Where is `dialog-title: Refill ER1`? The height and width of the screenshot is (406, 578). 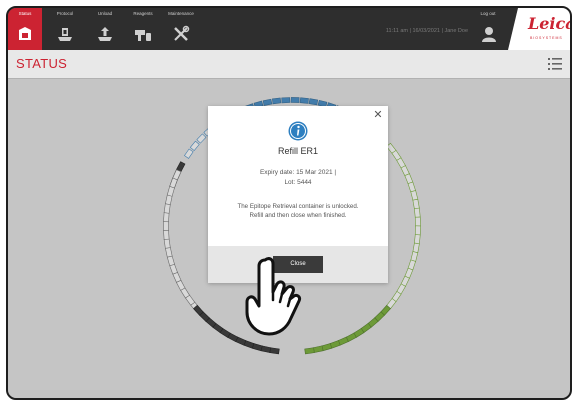 dialog-title: Refill ER1 is located at coordinates (297, 151).